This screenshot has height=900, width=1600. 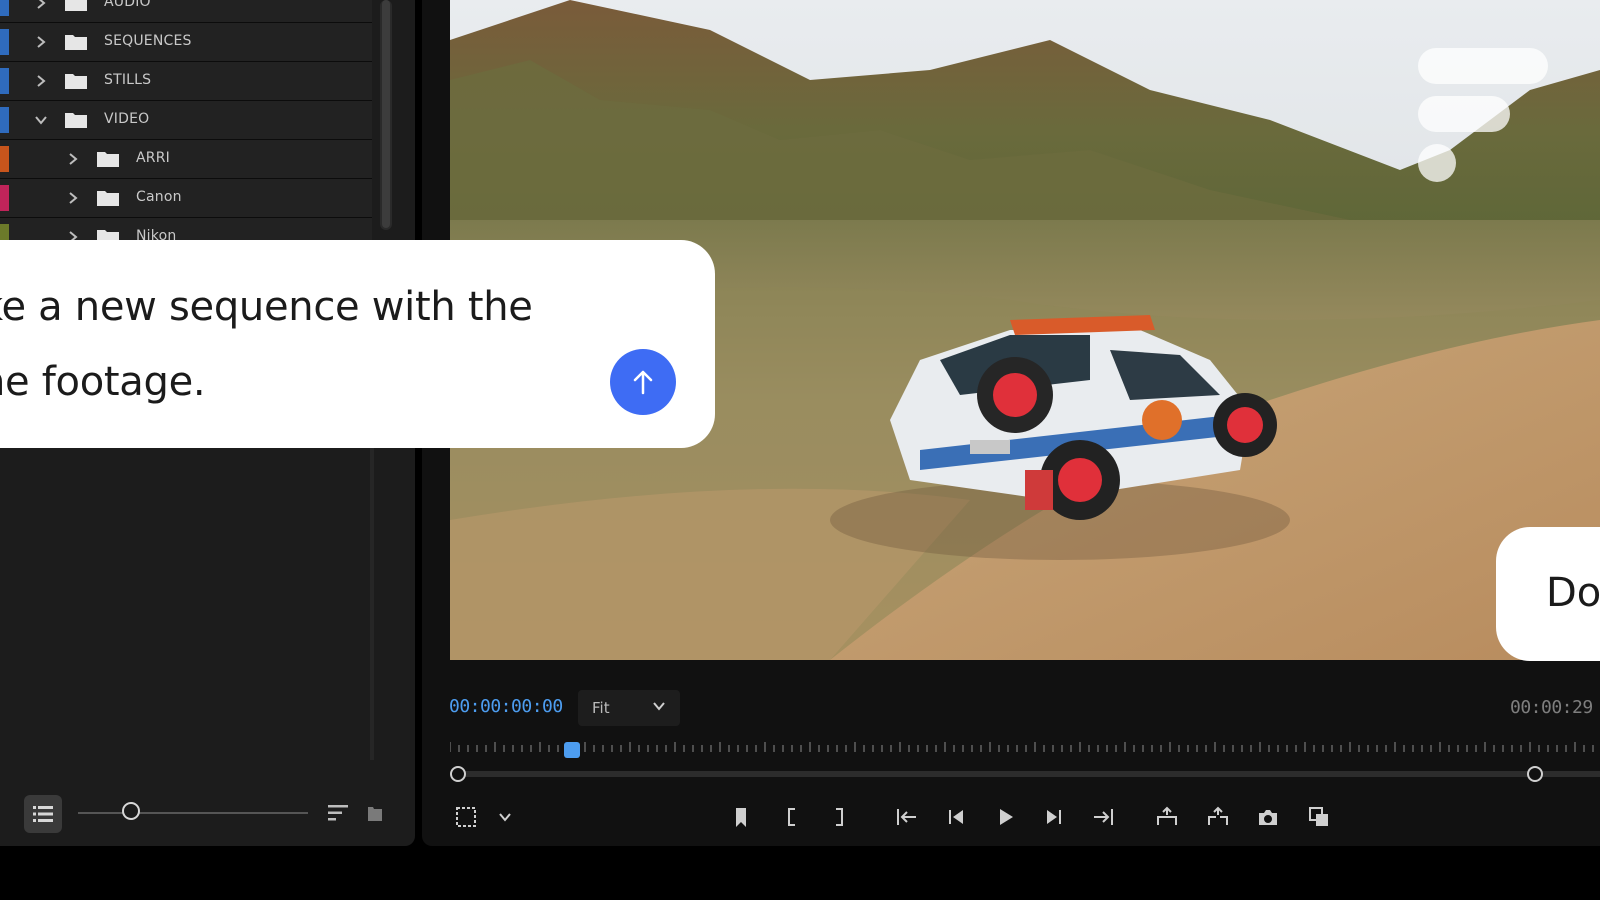 What do you see at coordinates (375, 813) in the screenshot?
I see `new-bin-icon` at bounding box center [375, 813].